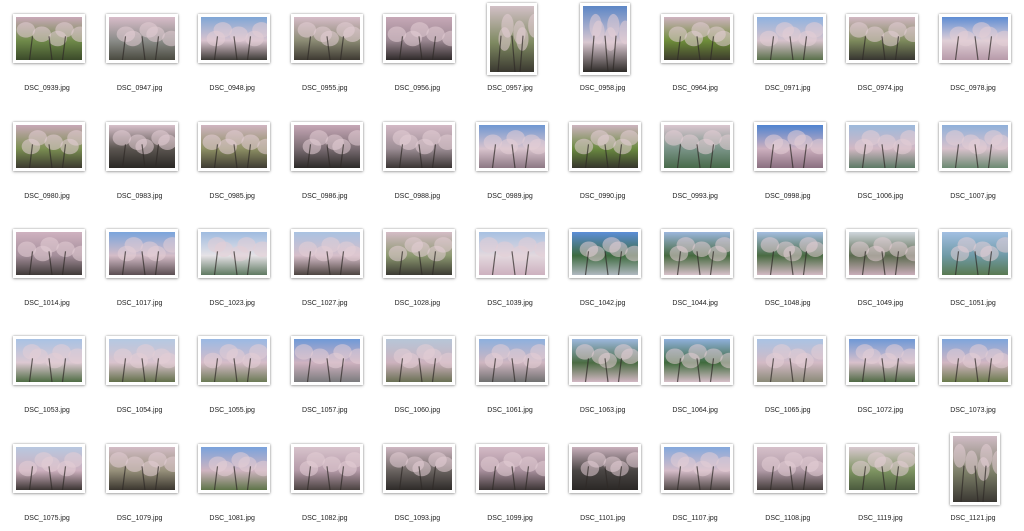 This screenshot has width=1024, height=531. I want to click on file-item: DSC_0988.jpg, so click(417, 158).